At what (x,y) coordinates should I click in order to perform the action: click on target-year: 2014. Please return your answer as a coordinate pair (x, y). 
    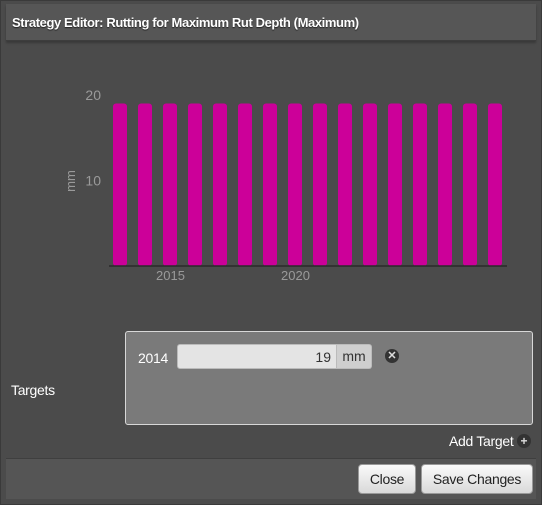
    Looking at the image, I should click on (153, 358).